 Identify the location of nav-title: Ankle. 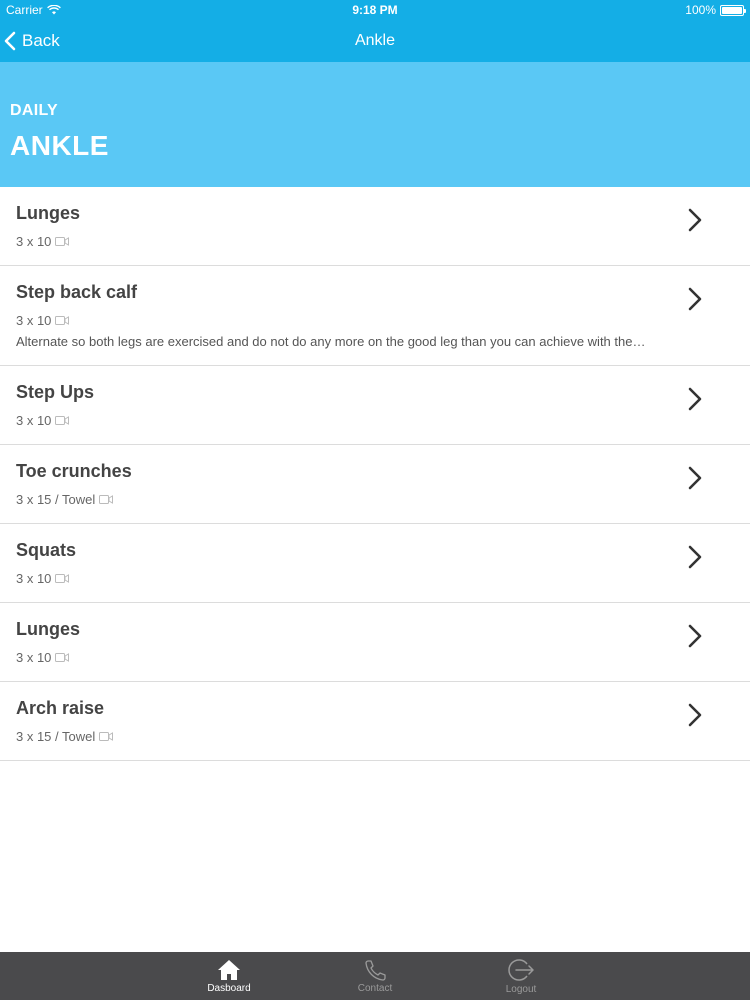
(375, 40).